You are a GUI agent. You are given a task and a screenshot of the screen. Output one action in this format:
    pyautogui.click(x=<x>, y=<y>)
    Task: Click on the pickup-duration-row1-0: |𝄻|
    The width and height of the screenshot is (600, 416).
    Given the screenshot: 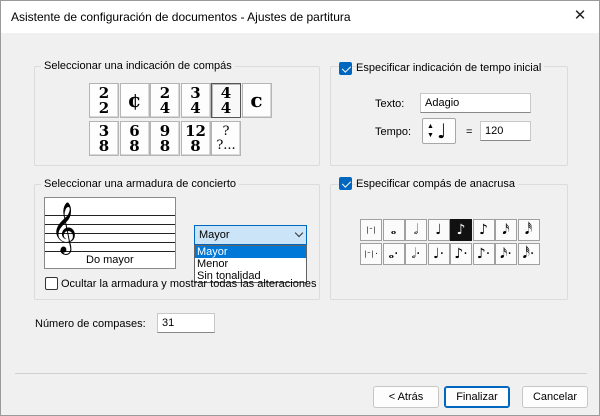 What is the action you would take?
    pyautogui.click(x=371, y=230)
    